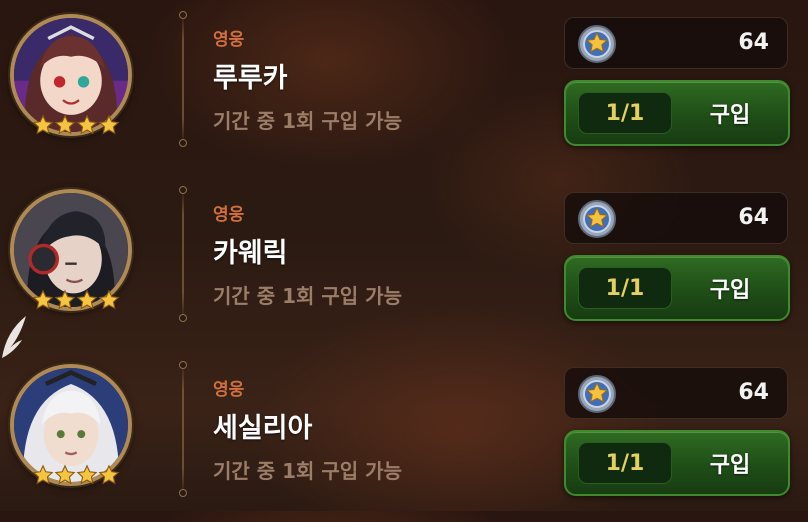  What do you see at coordinates (263, 428) in the screenshot?
I see `hero-name: 세실리아` at bounding box center [263, 428].